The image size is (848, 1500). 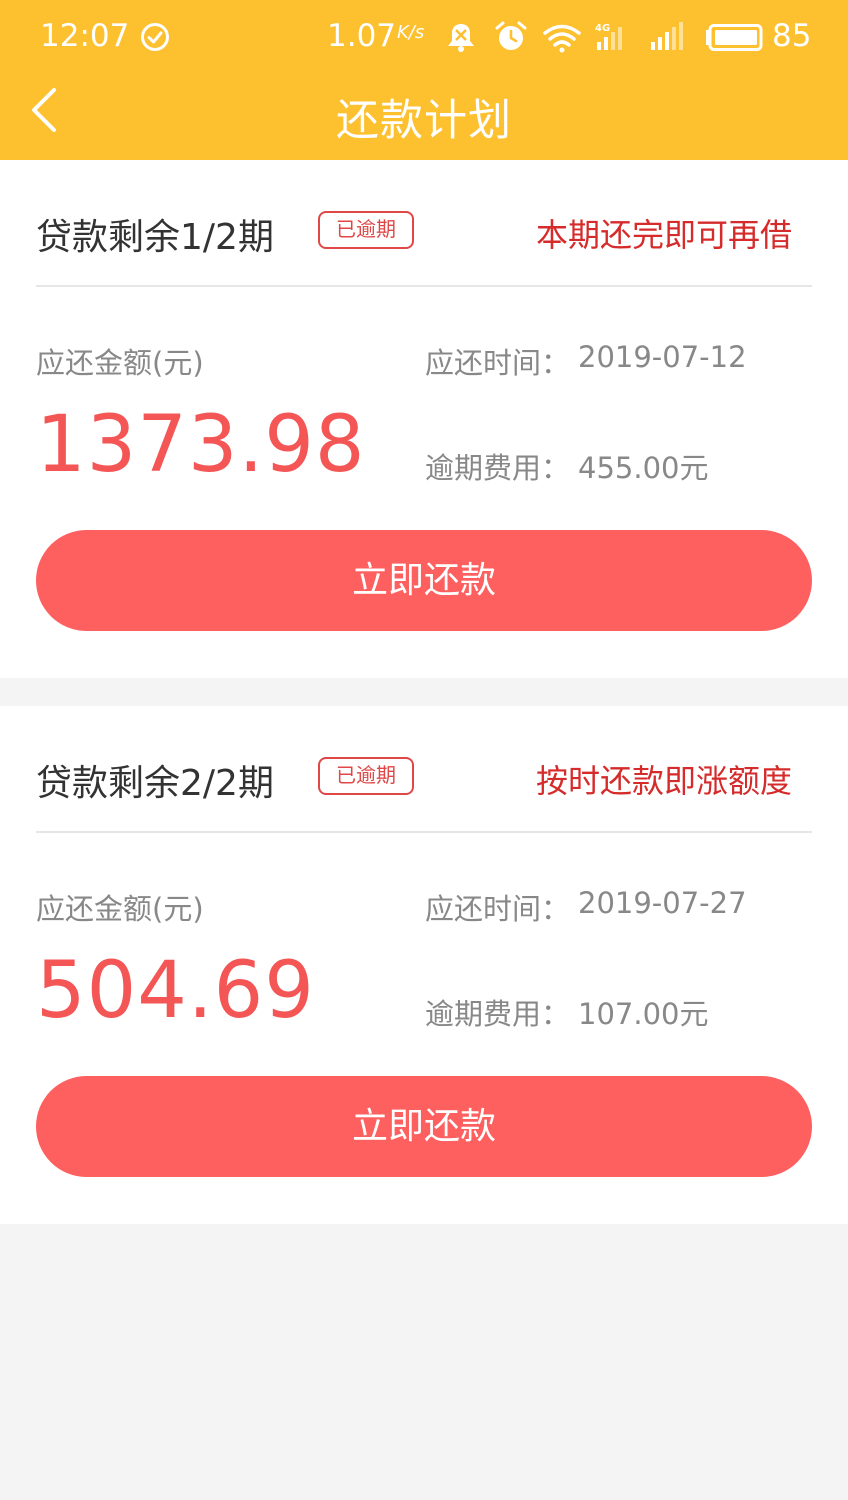 I want to click on repayment-tip: 本期还完即可再借, so click(x=663, y=235).